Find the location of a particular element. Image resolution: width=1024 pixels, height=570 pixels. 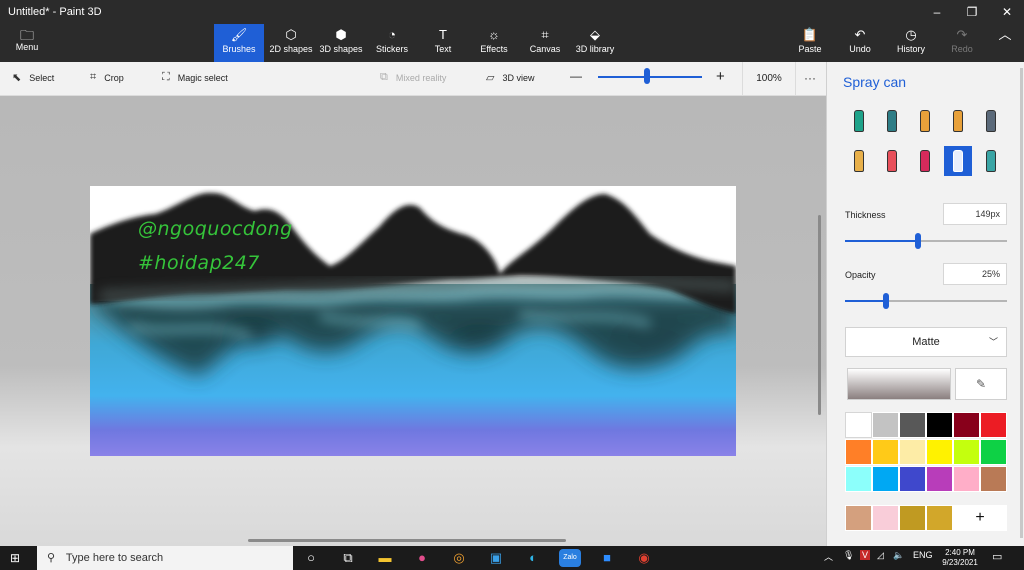

media-icon: ◎ is located at coordinates (459, 558).